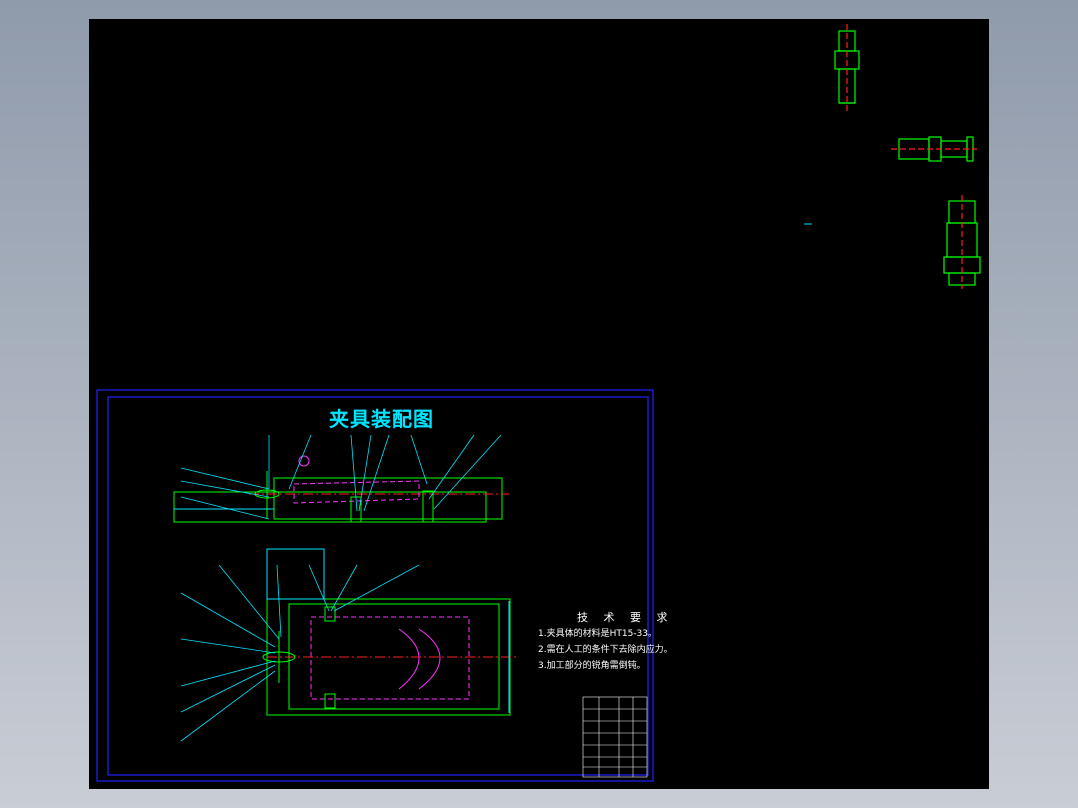 The width and height of the screenshot is (1078, 808). Describe the element at coordinates (615, 737) in the screenshot. I see `title-block` at that location.